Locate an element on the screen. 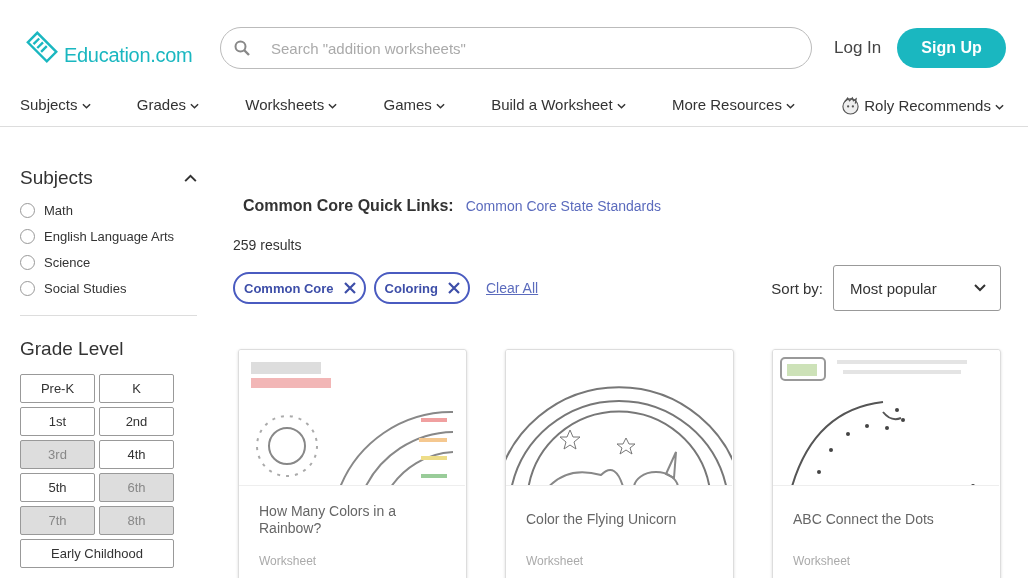 The image size is (1028, 578). mascot-icon is located at coordinates (851, 105).